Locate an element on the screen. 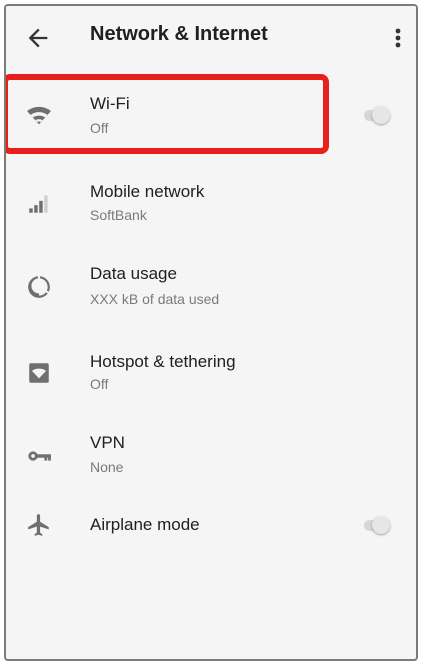 The width and height of the screenshot is (424, 666). vpn-label: VPN is located at coordinates (107, 442).